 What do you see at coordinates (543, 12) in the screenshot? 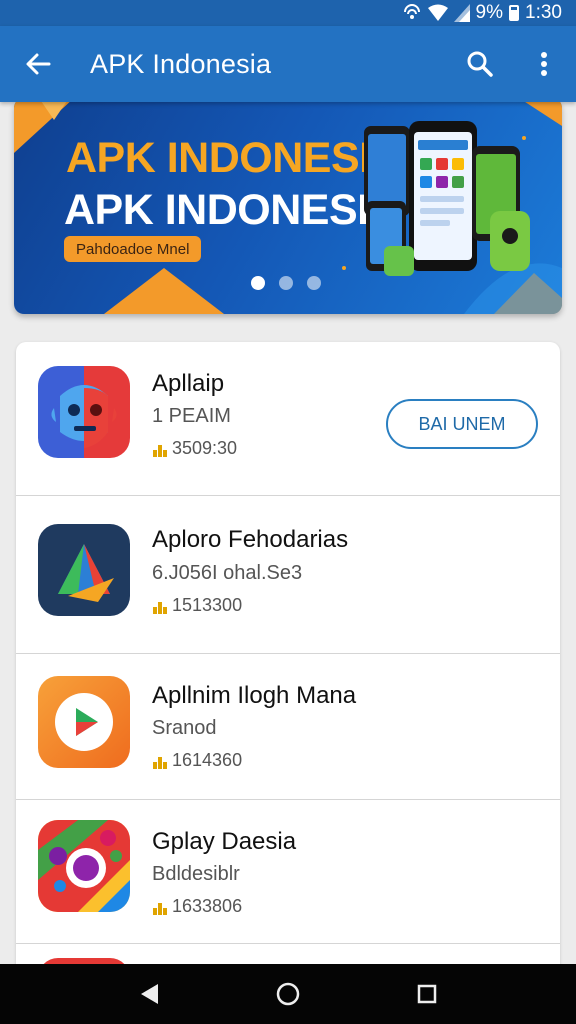
I see `clock: 1:30` at bounding box center [543, 12].